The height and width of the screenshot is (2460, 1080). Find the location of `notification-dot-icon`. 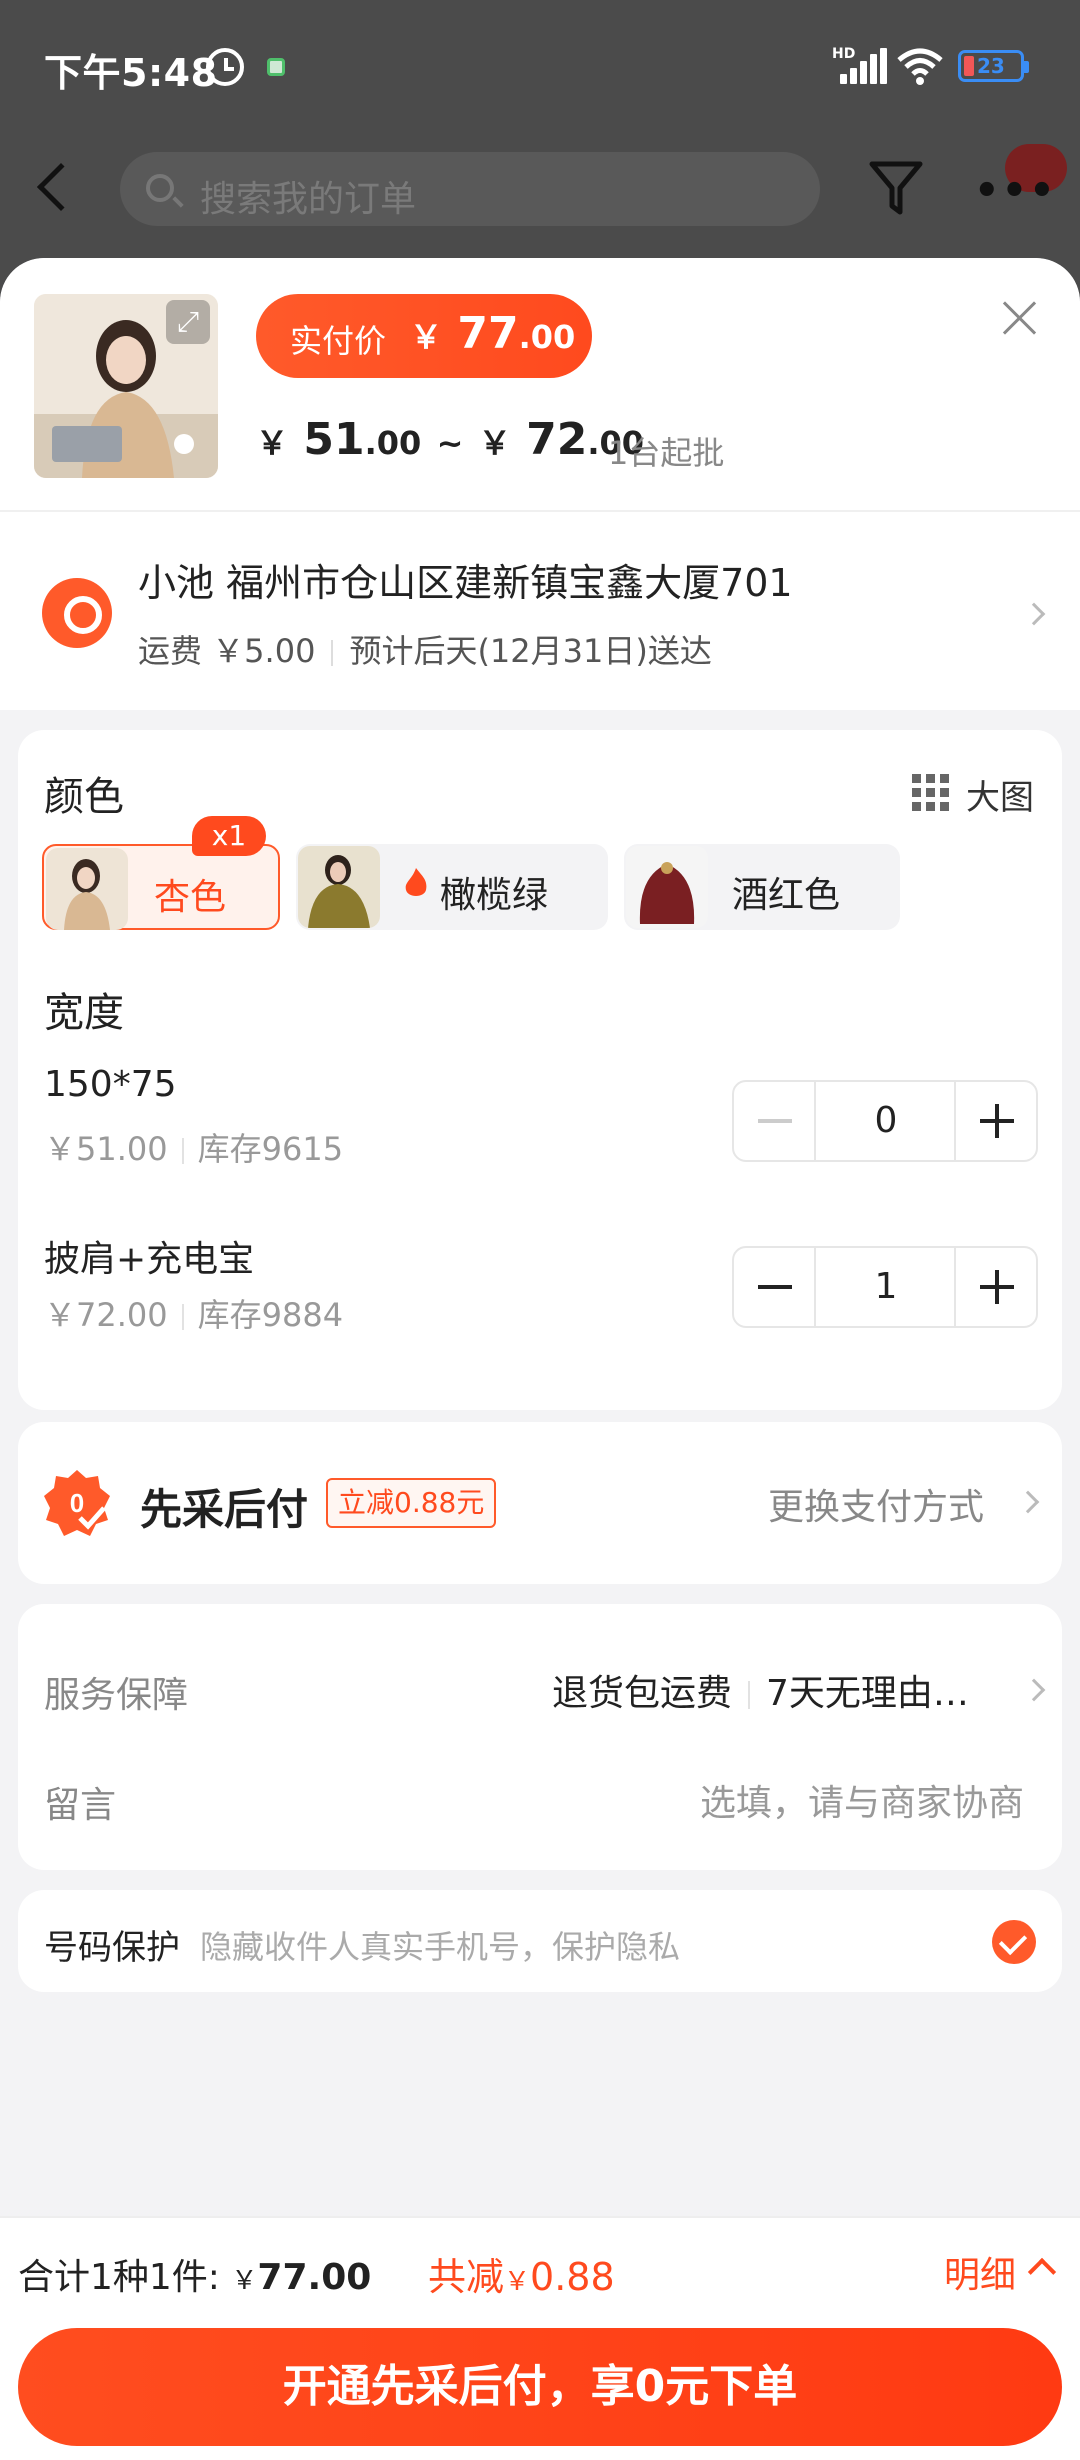

notification-dot-icon is located at coordinates (276, 67).